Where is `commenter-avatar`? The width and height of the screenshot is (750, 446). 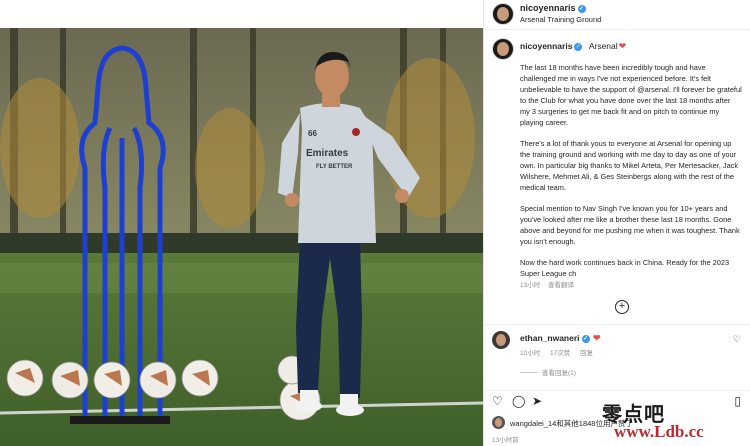
commenter-avatar is located at coordinates (501, 340).